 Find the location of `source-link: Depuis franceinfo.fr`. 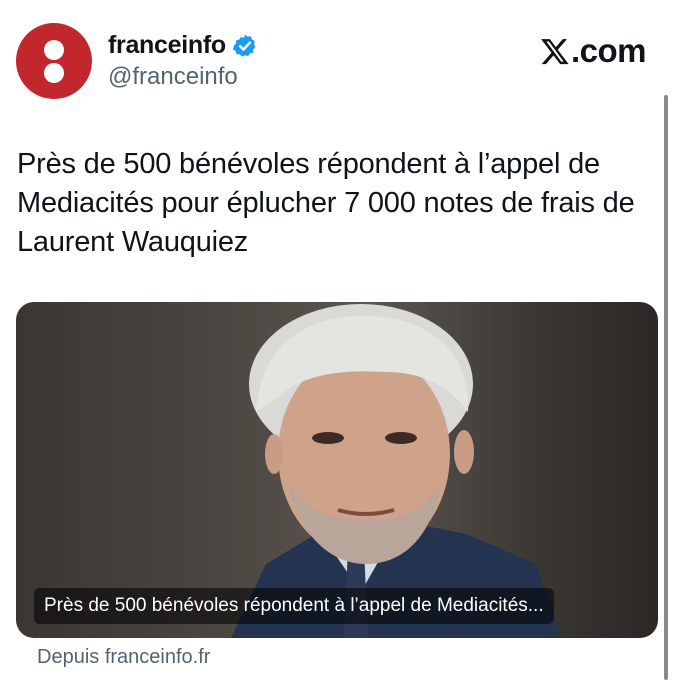

source-link: Depuis franceinfo.fr is located at coordinates (123, 657).